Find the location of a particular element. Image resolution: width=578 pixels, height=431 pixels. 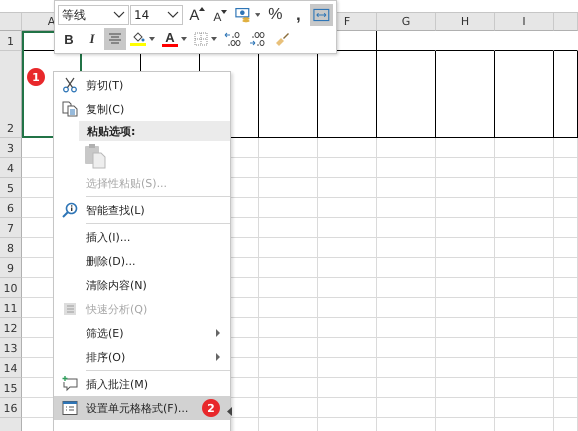

font-color-button: A is located at coordinates (174, 39).